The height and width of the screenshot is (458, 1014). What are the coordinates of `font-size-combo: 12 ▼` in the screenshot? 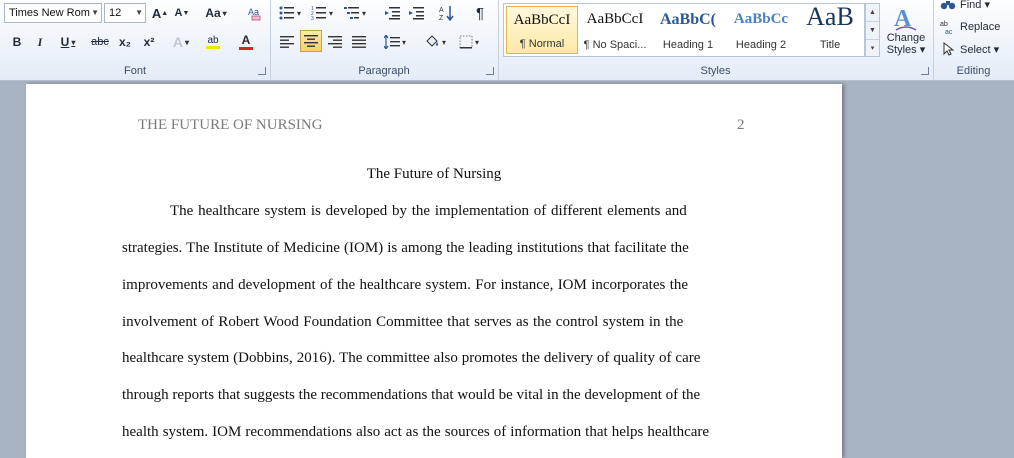 It's located at (125, 13).